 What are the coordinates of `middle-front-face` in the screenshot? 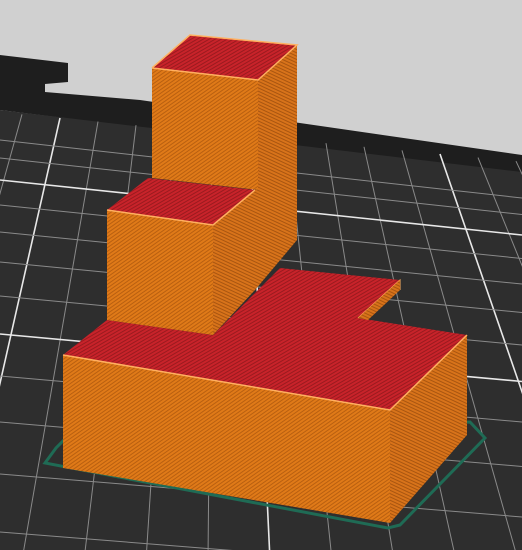 It's located at (160, 272).